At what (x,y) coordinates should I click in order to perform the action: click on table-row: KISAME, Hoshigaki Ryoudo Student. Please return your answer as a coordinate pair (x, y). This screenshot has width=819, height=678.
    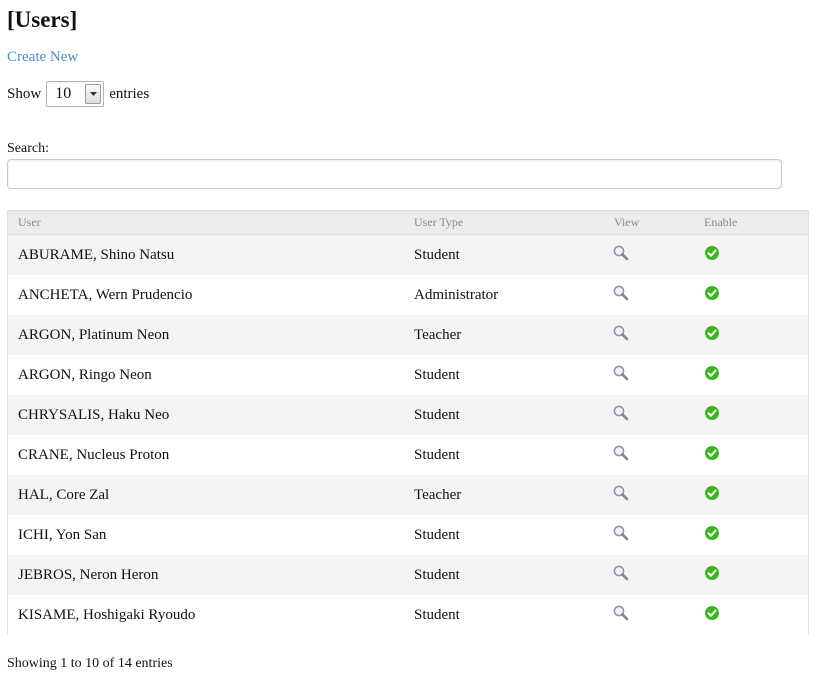
    Looking at the image, I should click on (408, 615).